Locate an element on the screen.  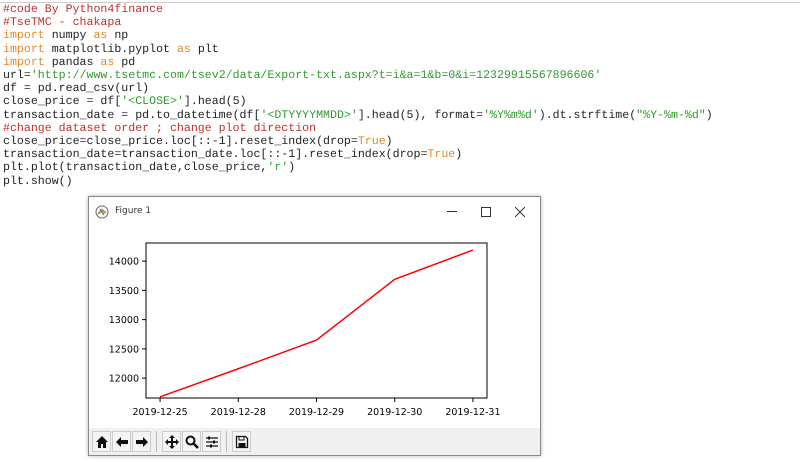
maximize-icon is located at coordinates (486, 212).